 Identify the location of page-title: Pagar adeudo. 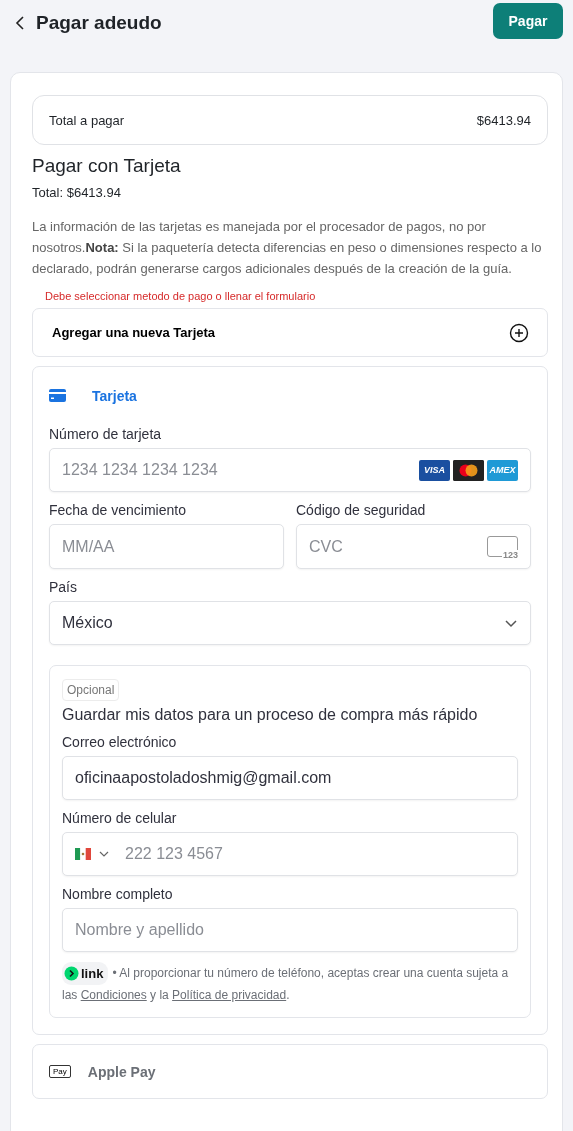
(99, 23).